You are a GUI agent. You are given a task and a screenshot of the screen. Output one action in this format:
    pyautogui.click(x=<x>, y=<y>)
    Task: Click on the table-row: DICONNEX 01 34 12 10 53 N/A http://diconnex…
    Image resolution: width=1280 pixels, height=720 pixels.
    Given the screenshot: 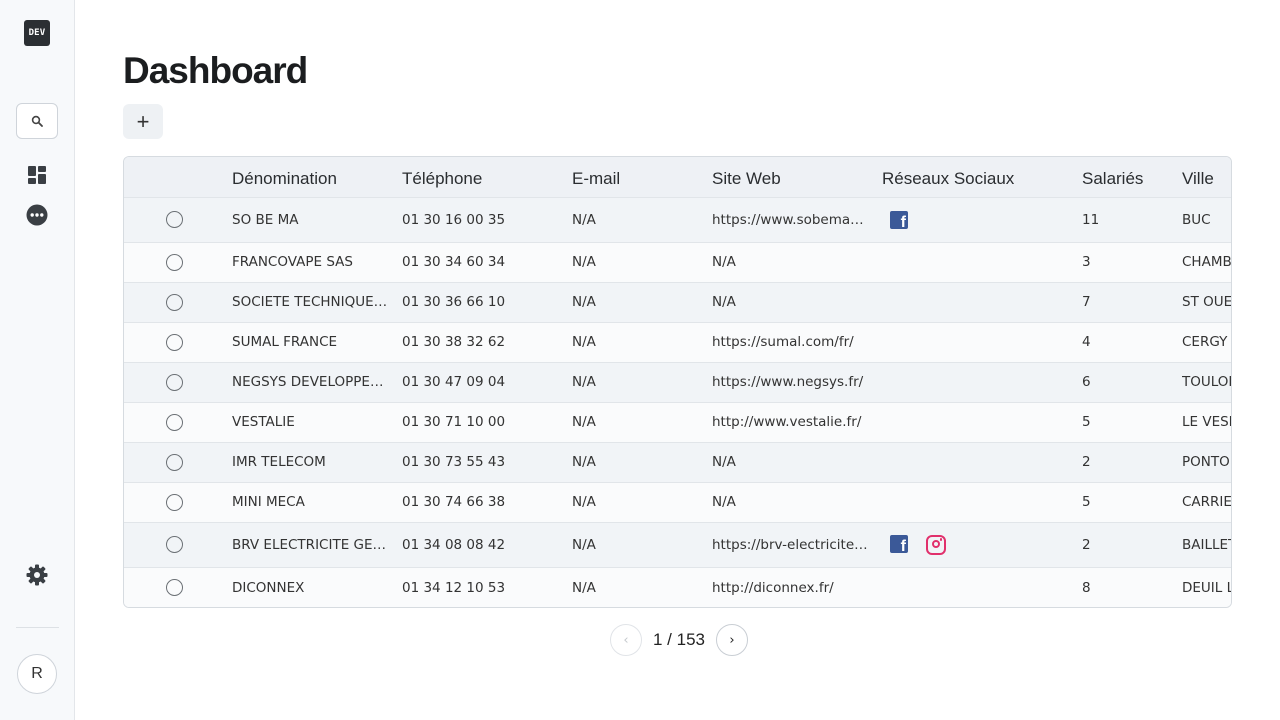 What is the action you would take?
    pyautogui.click(x=677, y=586)
    